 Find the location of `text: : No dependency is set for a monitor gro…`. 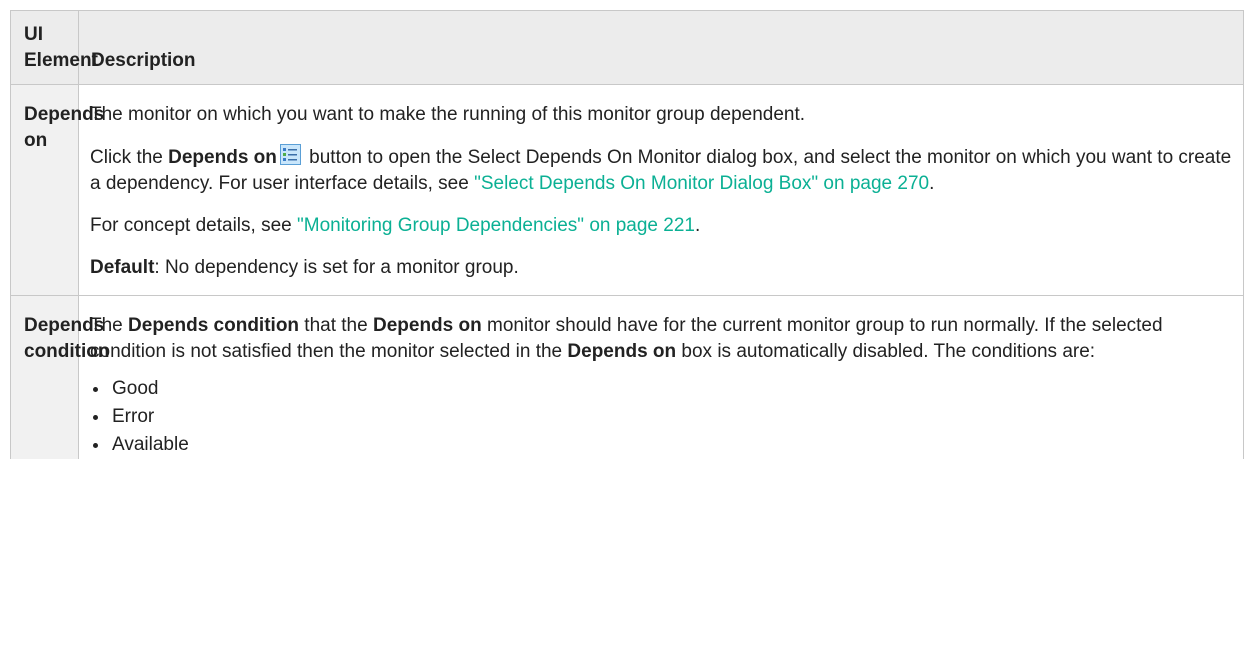

text: : No dependency is set for a monitor gro… is located at coordinates (336, 267).